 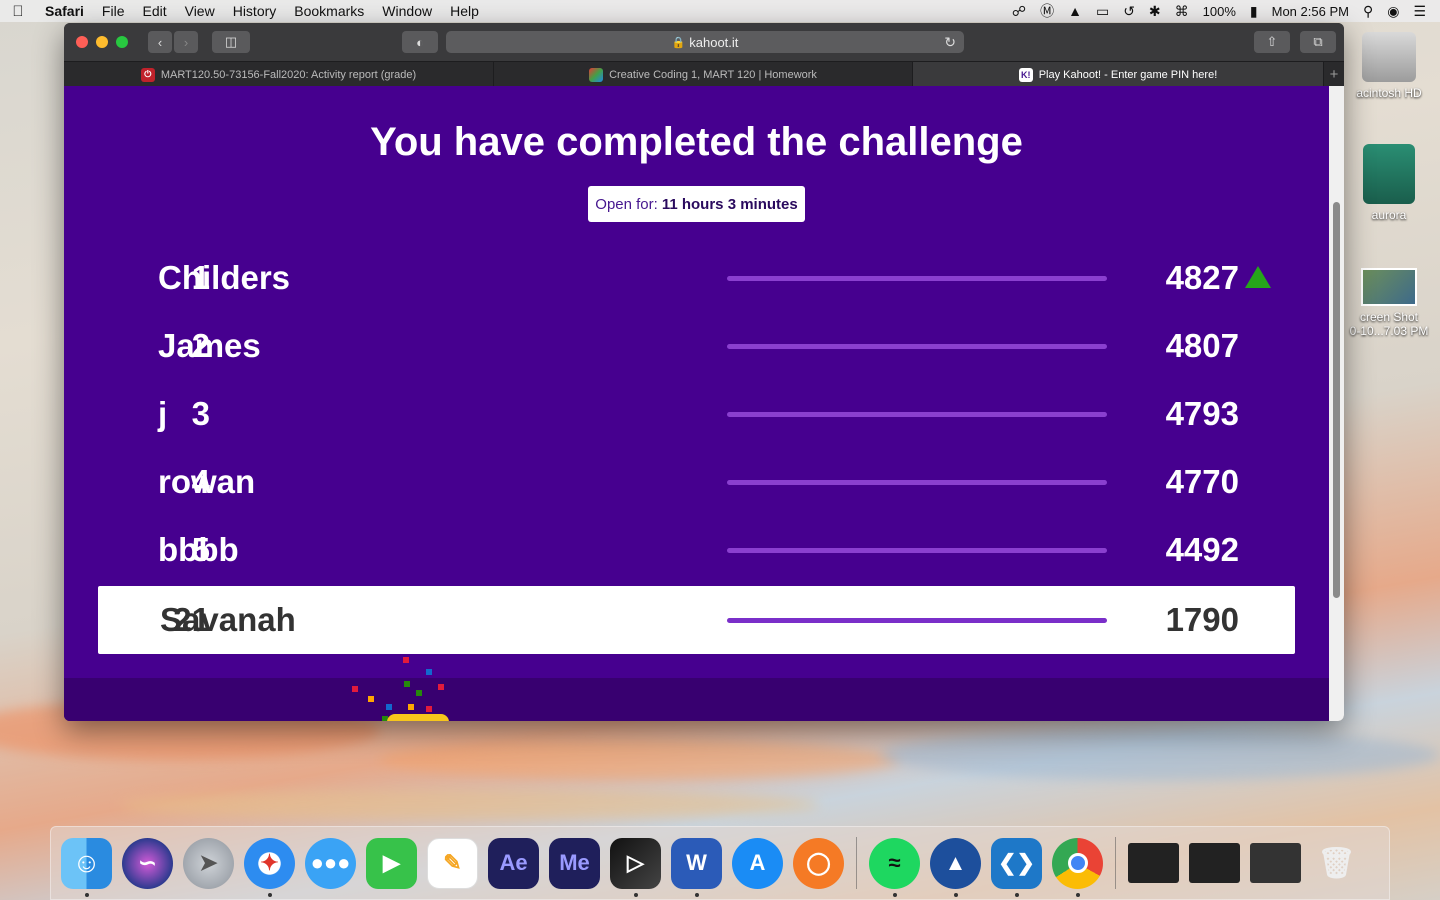 I want to click on bluetooth-icon: ✱, so click(x=1155, y=11).